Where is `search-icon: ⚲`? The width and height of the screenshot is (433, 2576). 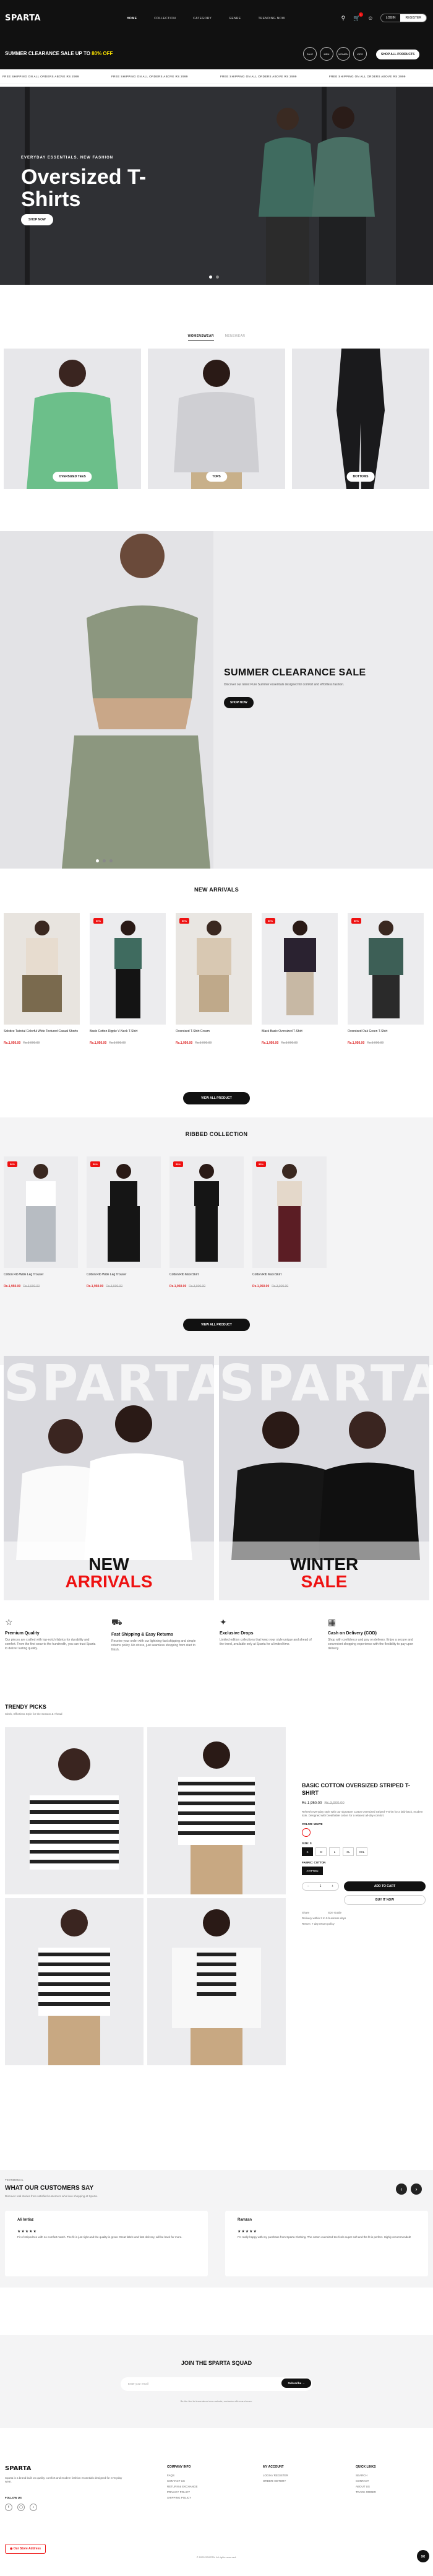 search-icon: ⚲ is located at coordinates (343, 18).